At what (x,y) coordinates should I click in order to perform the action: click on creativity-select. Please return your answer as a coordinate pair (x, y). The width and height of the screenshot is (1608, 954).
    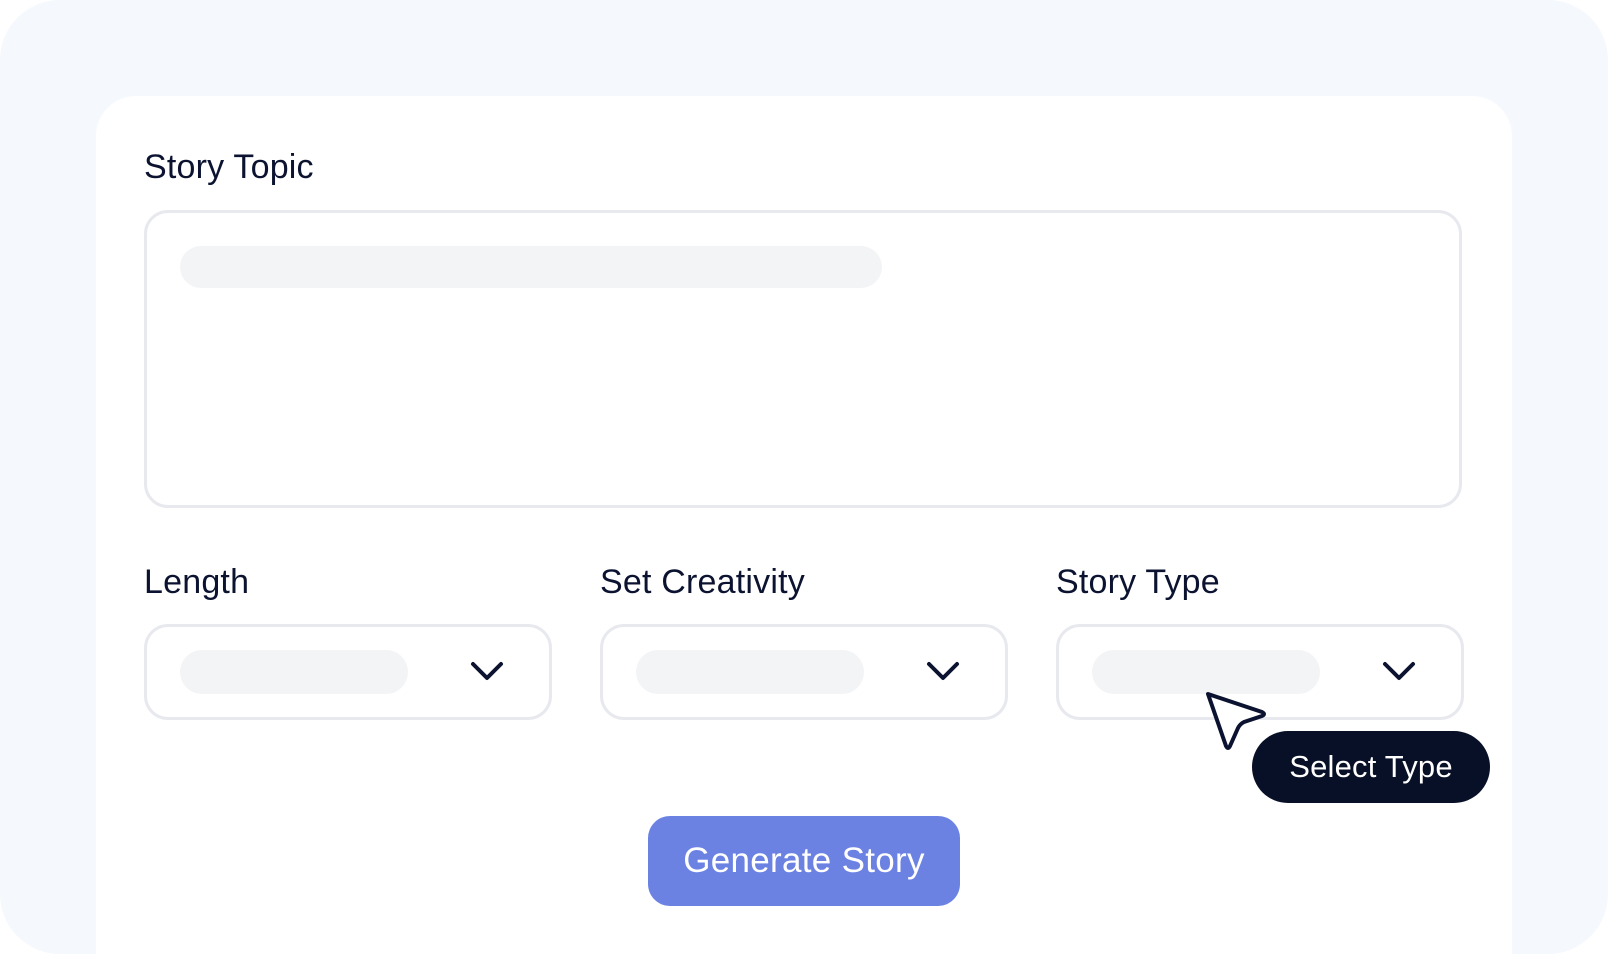
    Looking at the image, I should click on (804, 672).